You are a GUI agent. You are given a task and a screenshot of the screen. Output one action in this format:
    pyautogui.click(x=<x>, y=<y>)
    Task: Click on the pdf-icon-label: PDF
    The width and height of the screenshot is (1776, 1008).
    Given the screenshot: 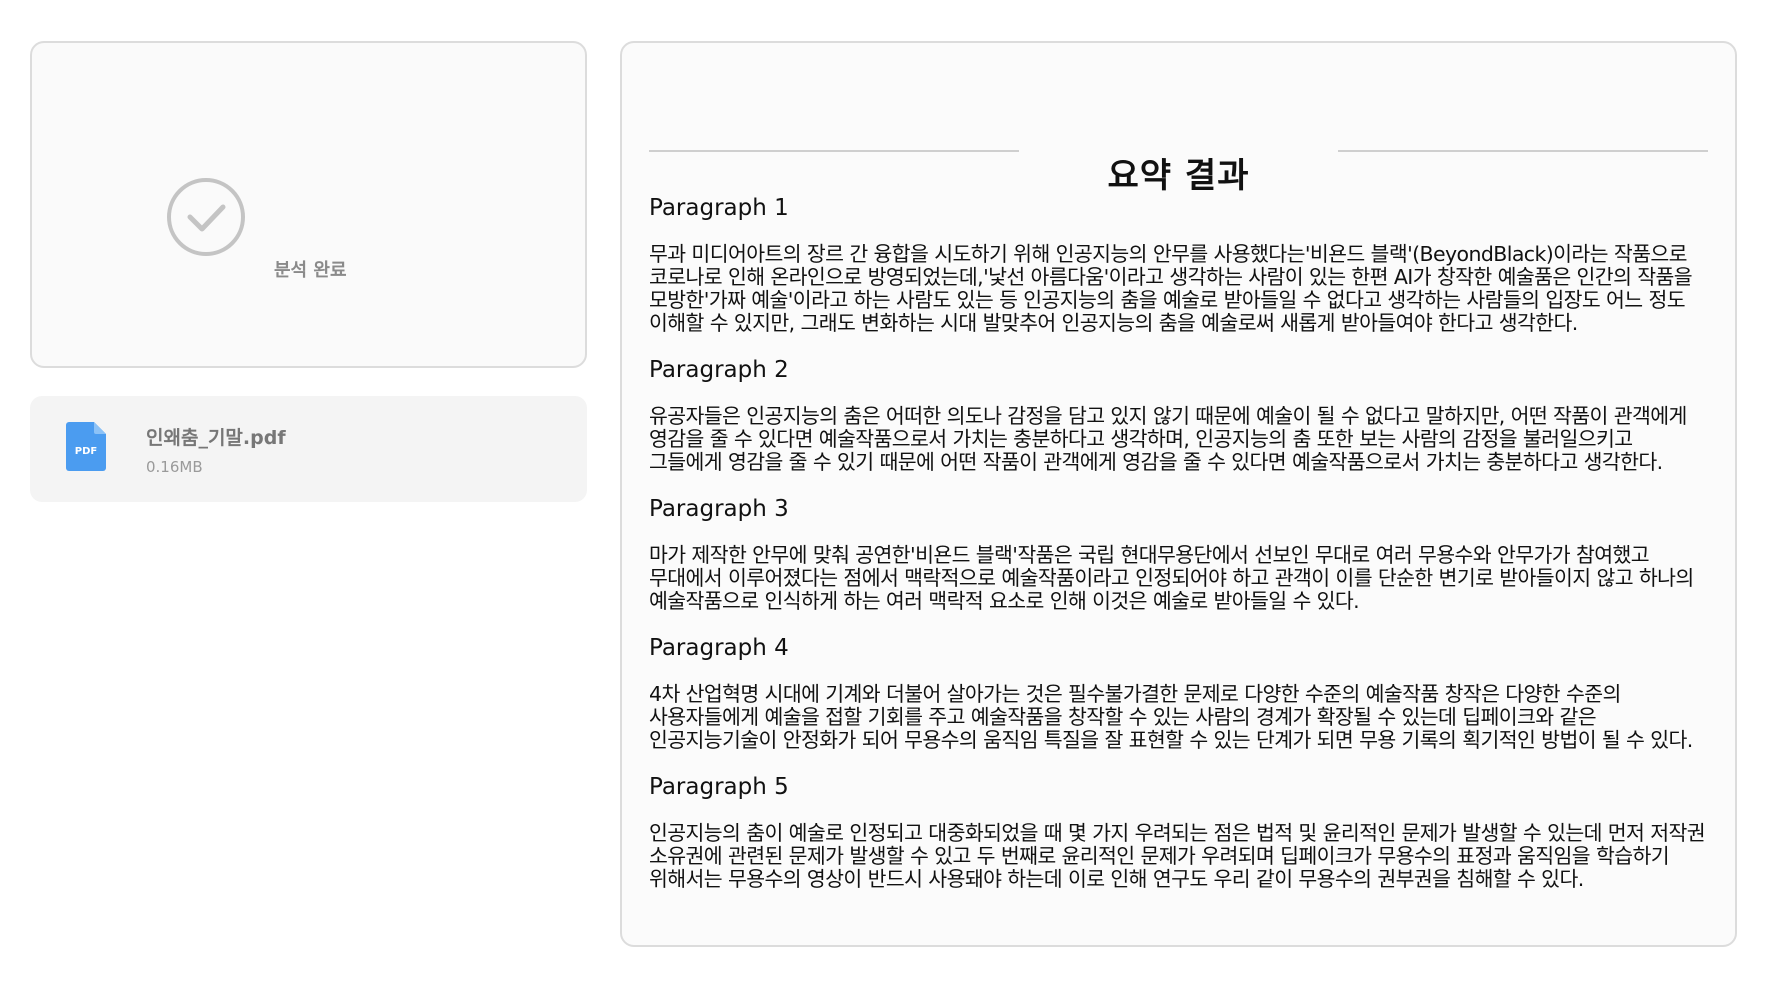 What is the action you would take?
    pyautogui.click(x=86, y=451)
    